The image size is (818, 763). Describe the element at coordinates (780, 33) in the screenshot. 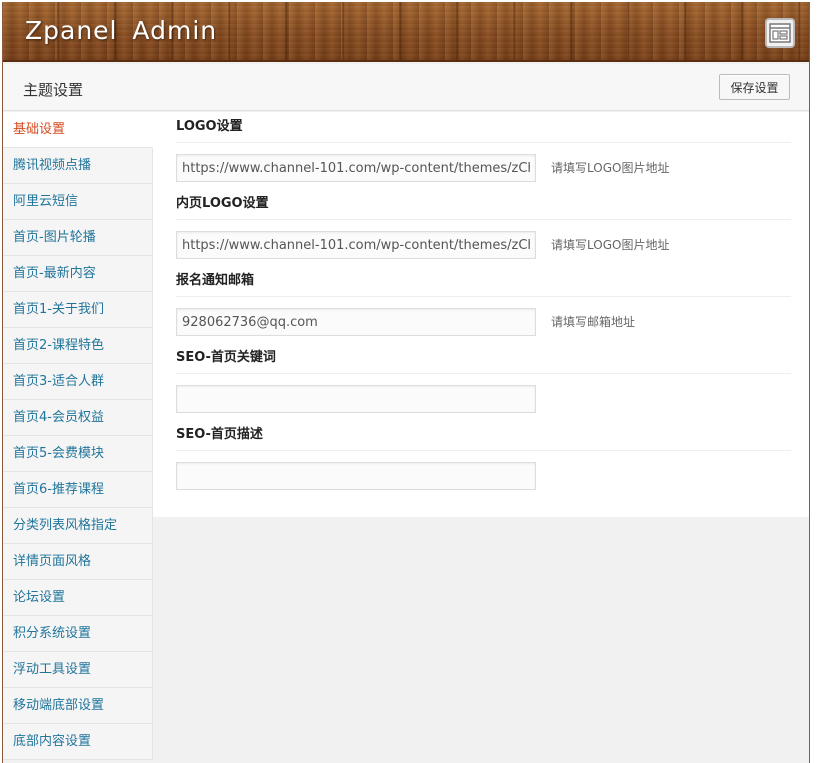

I see `layout-window-icon` at that location.